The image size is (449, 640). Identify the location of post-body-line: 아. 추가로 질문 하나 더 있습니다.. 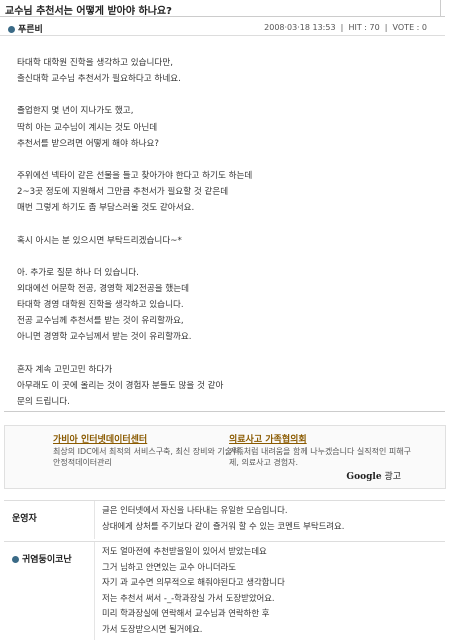
(78, 272).